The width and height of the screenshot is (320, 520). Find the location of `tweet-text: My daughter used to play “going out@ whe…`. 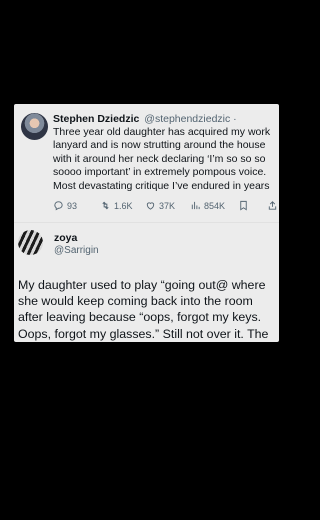

tweet-text: My daughter used to play “going out@ whe… is located at coordinates (143, 309).